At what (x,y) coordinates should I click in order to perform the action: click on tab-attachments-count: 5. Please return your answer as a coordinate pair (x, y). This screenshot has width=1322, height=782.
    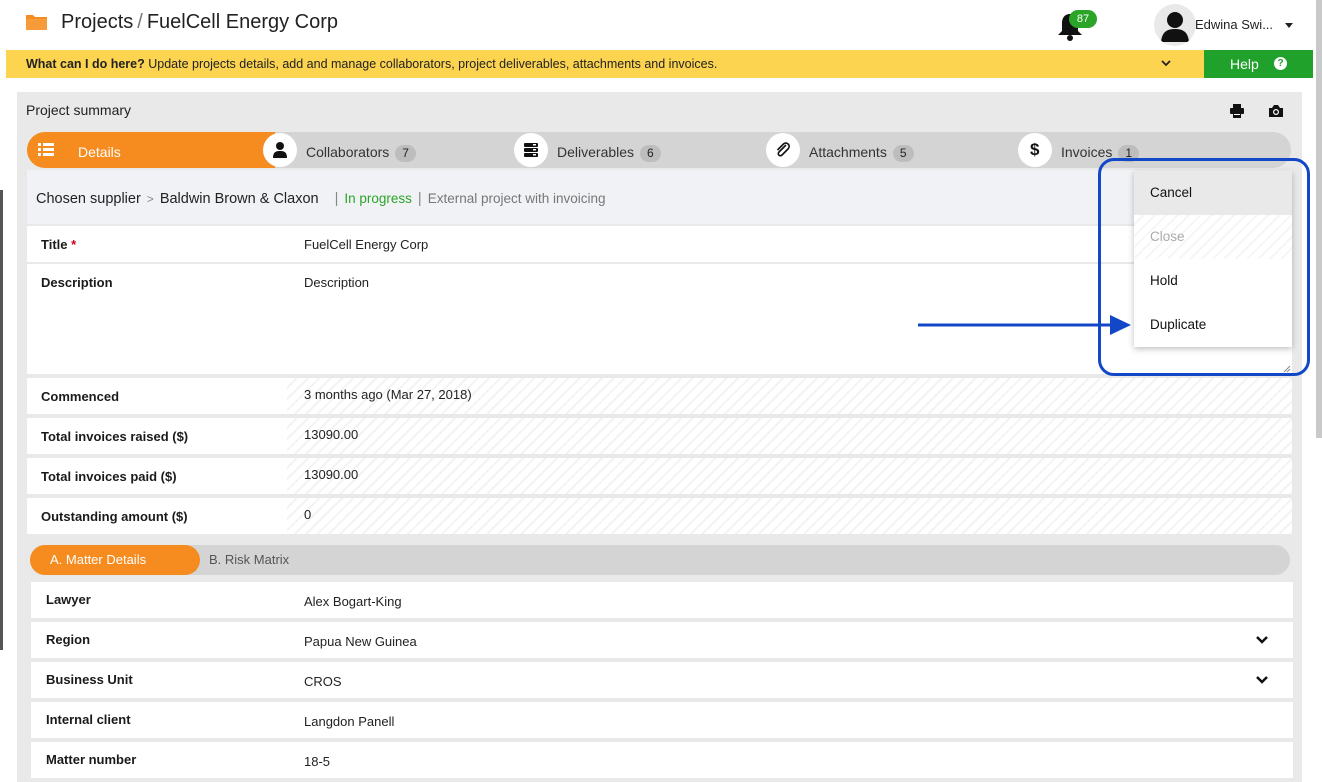
    Looking at the image, I should click on (903, 153).